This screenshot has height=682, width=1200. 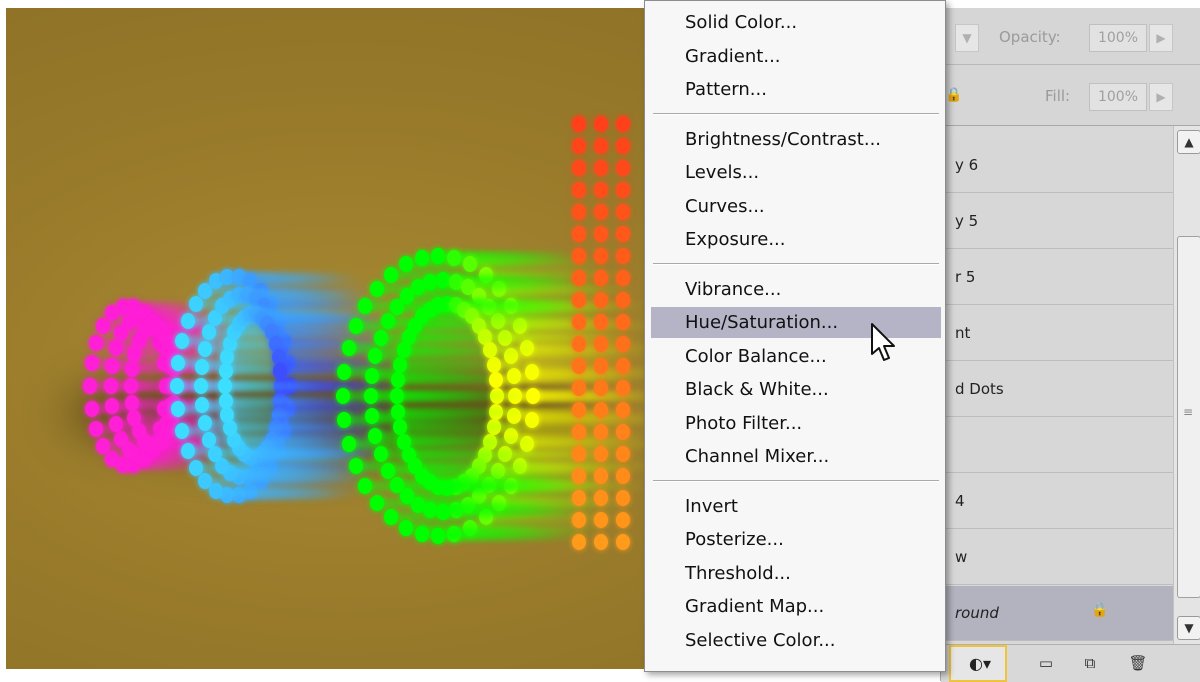 What do you see at coordinates (1057, 501) in the screenshot?
I see `layer-row: 4` at bounding box center [1057, 501].